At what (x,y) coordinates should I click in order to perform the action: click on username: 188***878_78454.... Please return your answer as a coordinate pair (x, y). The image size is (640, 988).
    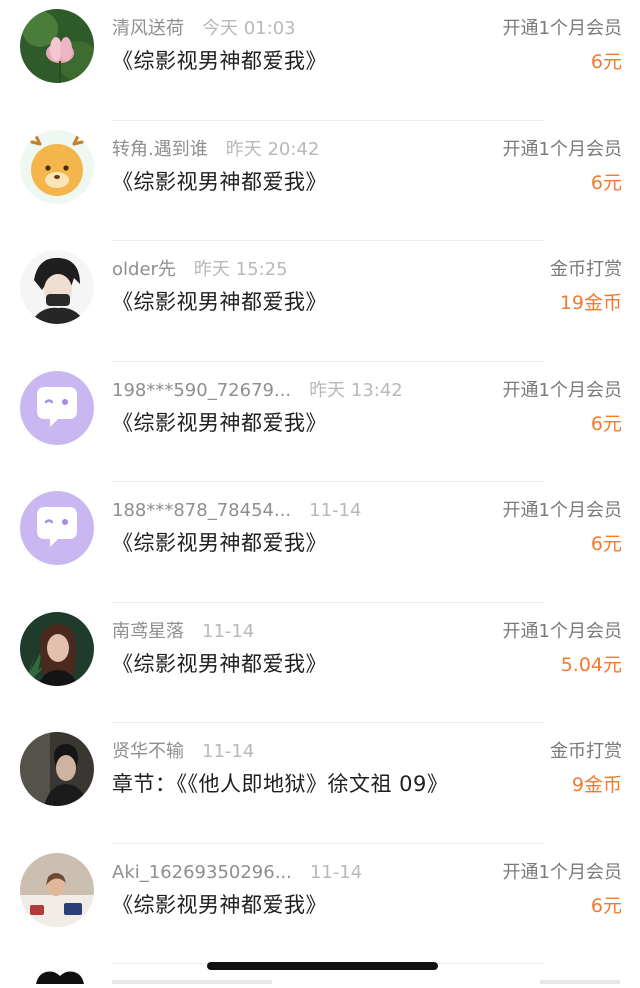
    Looking at the image, I should click on (202, 510).